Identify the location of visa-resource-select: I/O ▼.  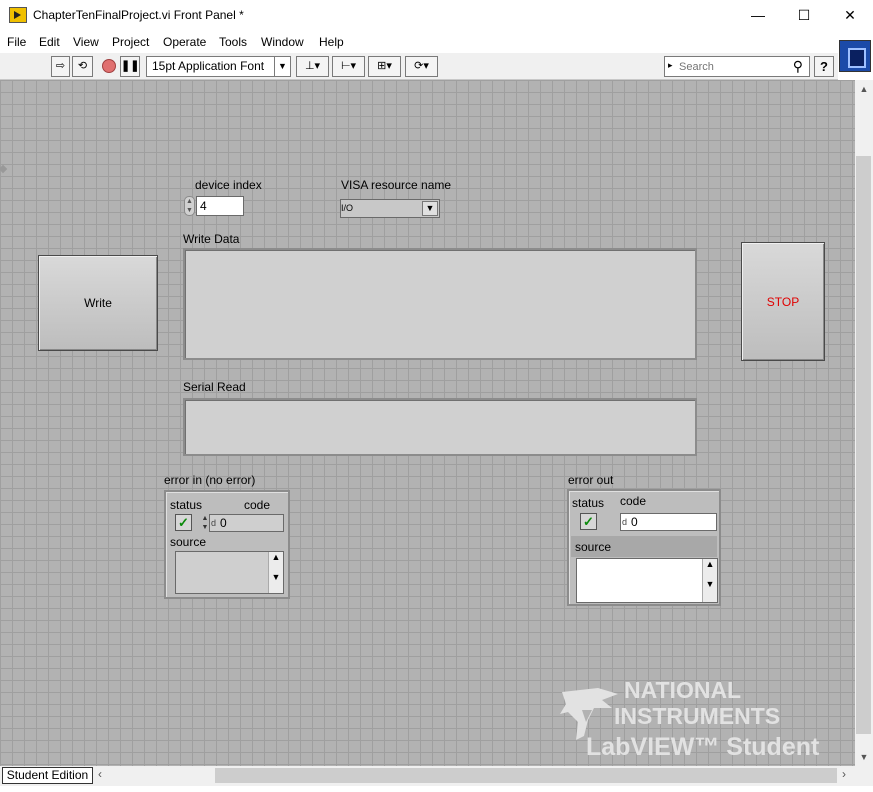
(390, 208).